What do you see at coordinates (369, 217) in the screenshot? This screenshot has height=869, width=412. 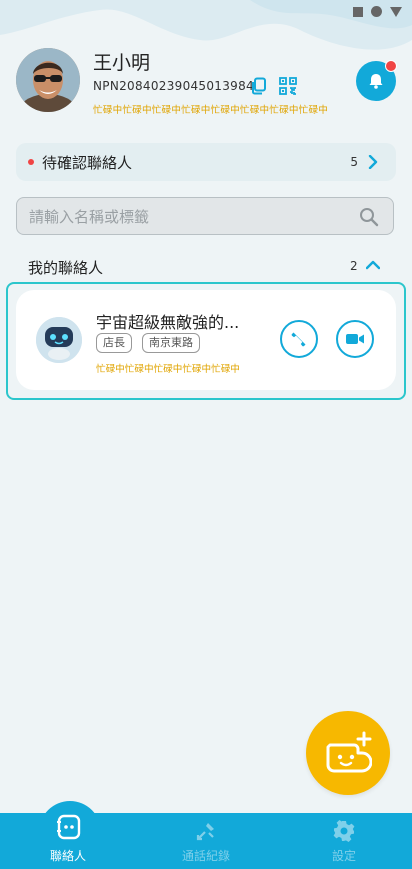 I see `search-icon` at bounding box center [369, 217].